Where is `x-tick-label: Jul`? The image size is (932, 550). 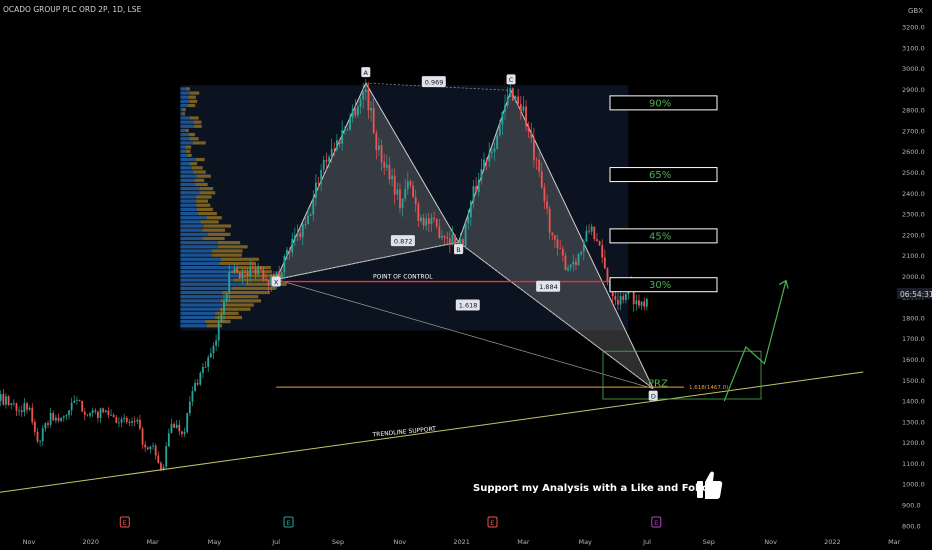 x-tick-label: Jul is located at coordinates (275, 542).